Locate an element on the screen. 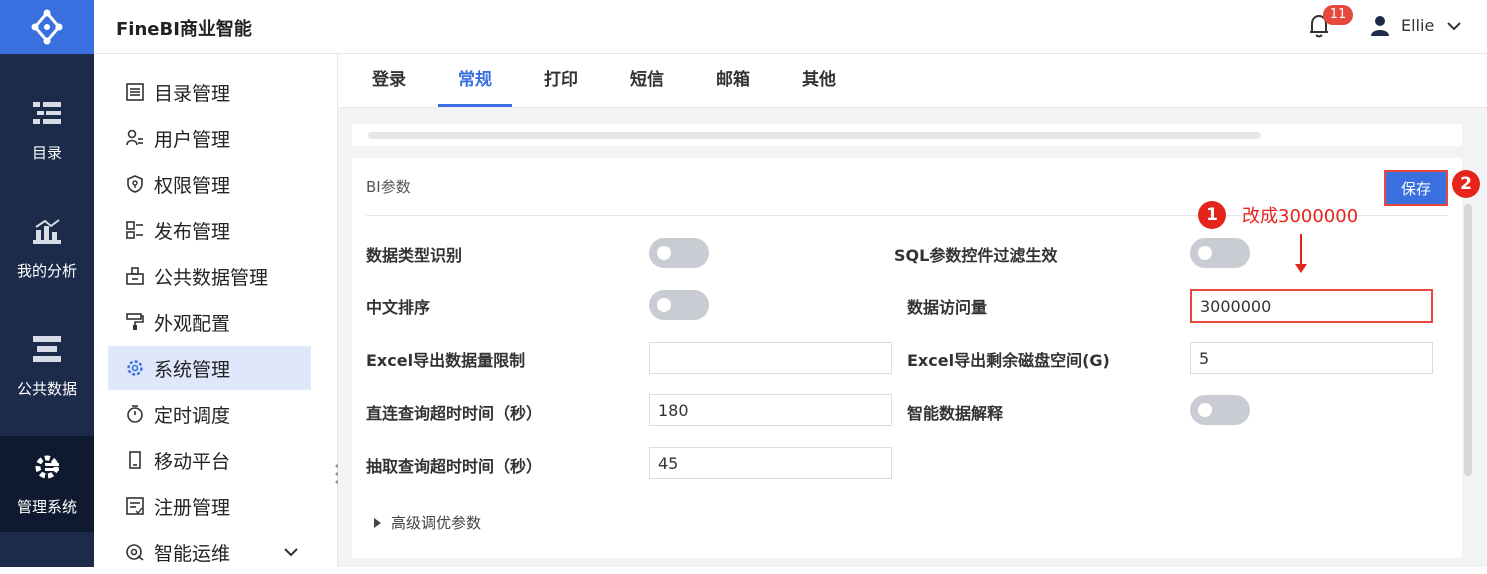  submenu-item-system-manage: 系统管理 is located at coordinates (209, 368).